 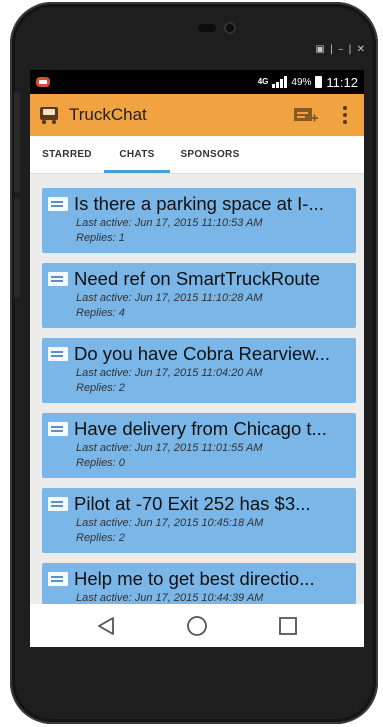 I want to click on tab-chats: CHATS, so click(x=137, y=154).